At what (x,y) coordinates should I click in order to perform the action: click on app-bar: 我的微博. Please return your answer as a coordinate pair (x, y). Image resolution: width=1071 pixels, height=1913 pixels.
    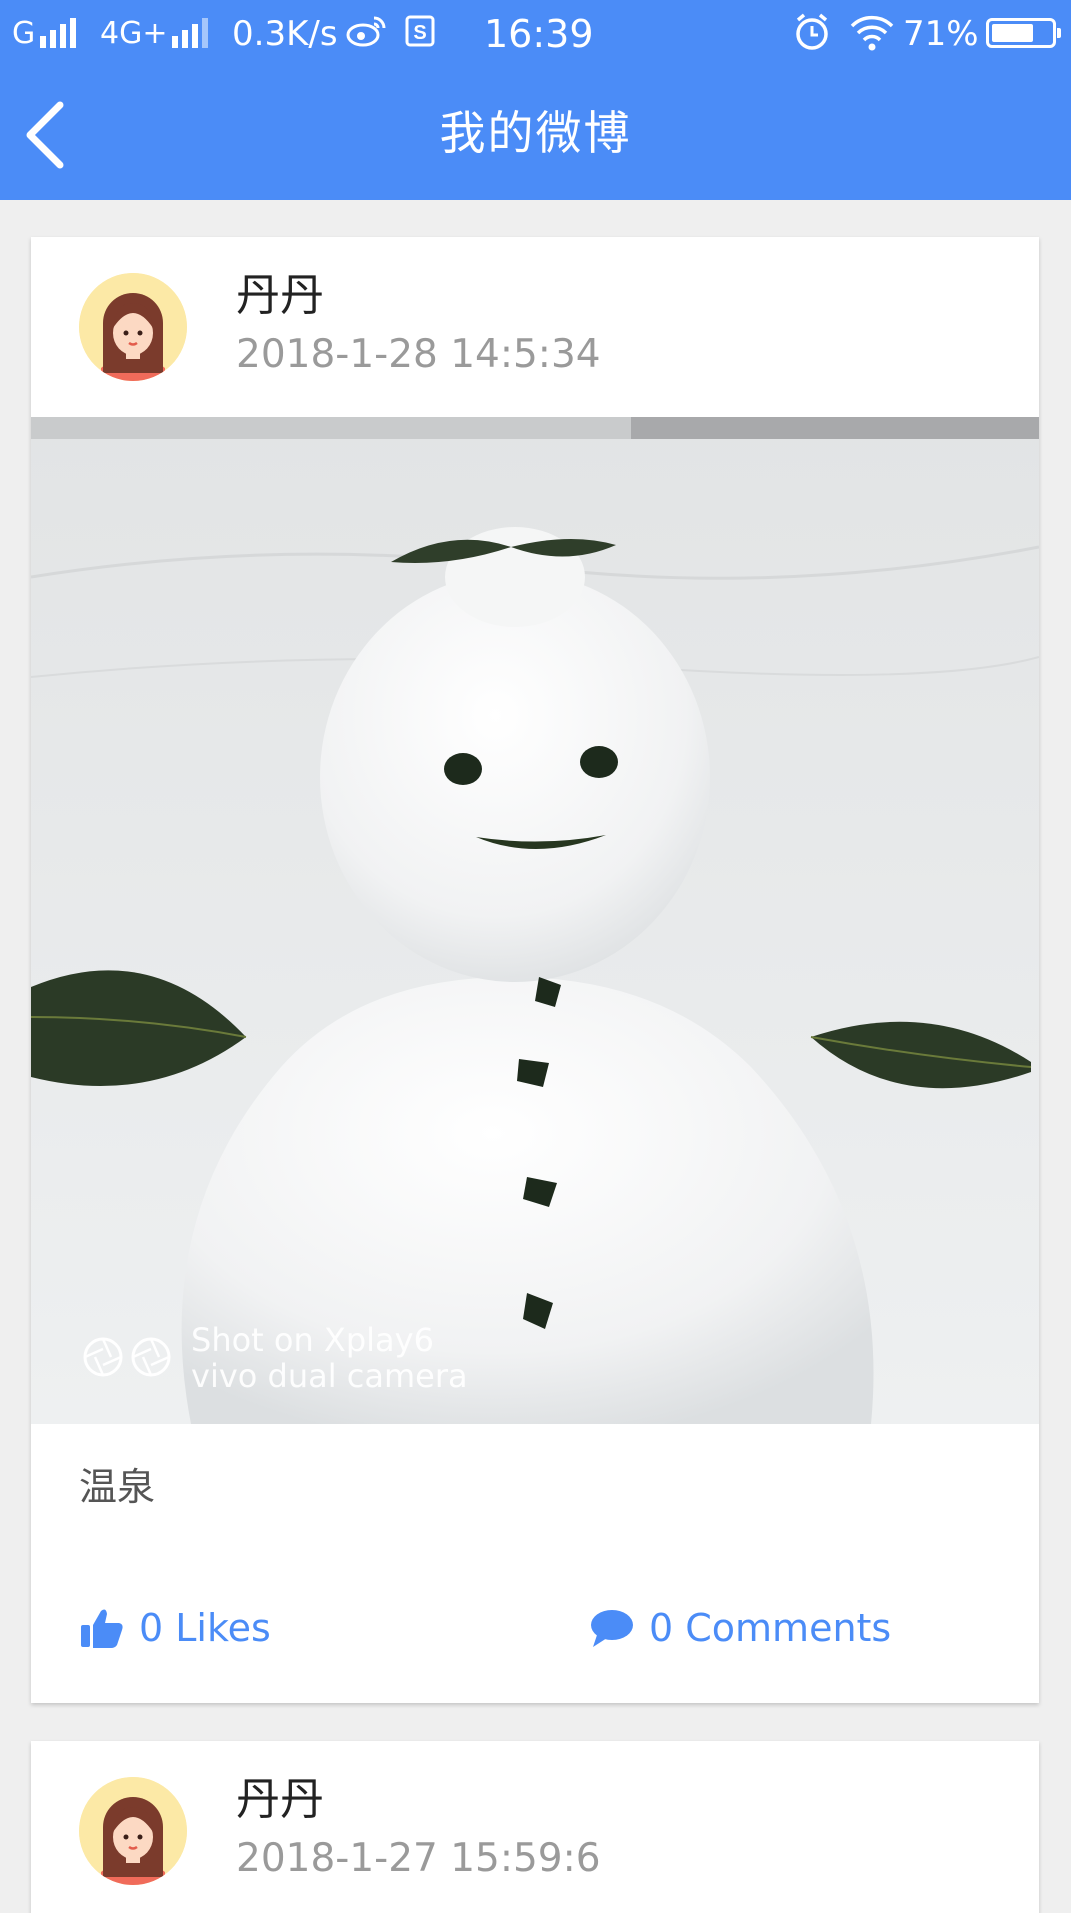
    Looking at the image, I should click on (535, 135).